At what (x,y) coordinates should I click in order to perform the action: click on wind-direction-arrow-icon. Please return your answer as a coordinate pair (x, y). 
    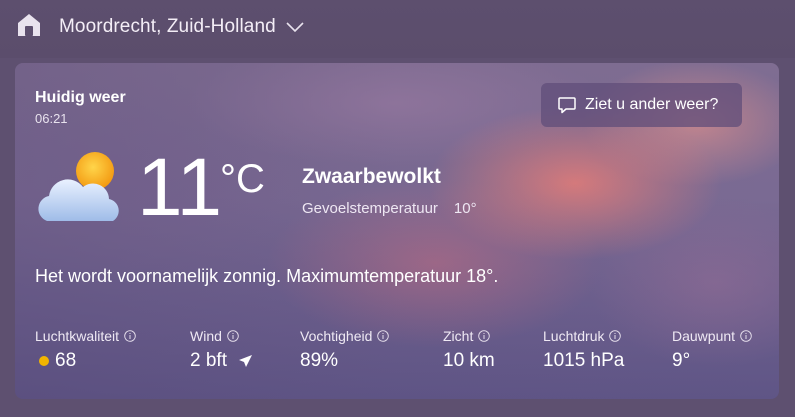
    Looking at the image, I should click on (245, 361).